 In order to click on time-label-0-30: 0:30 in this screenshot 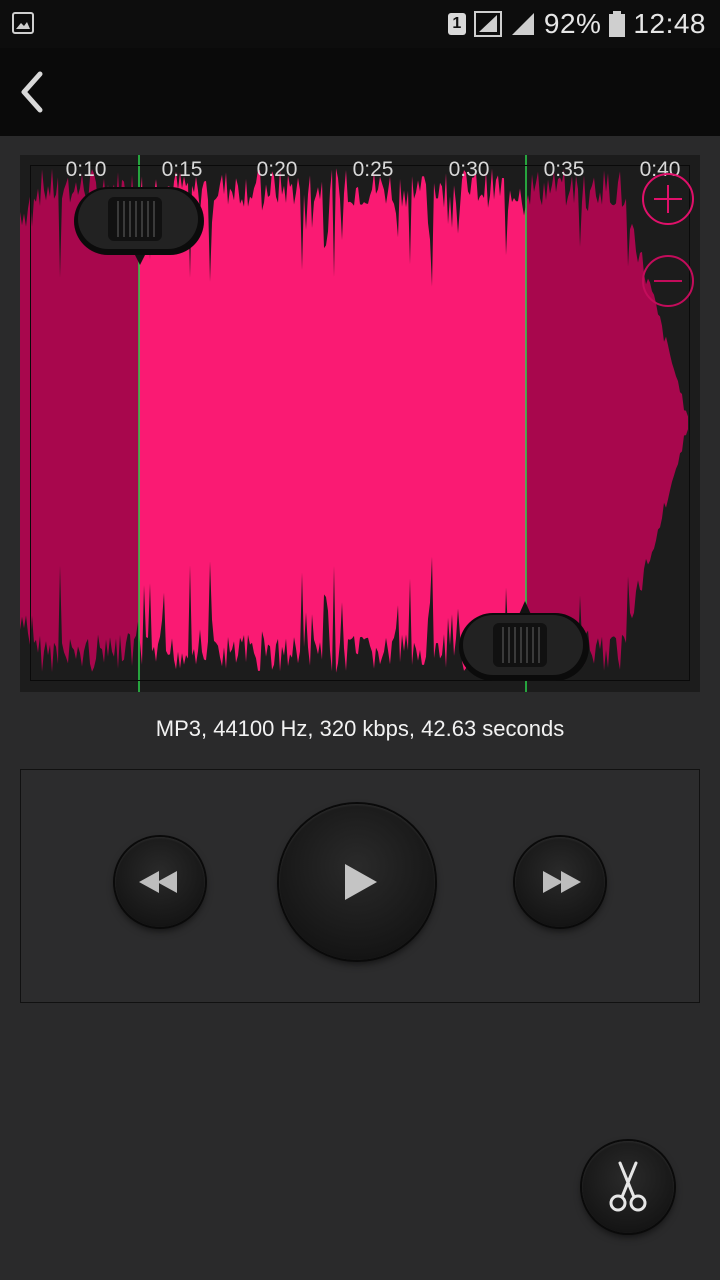, I will do `click(469, 169)`.